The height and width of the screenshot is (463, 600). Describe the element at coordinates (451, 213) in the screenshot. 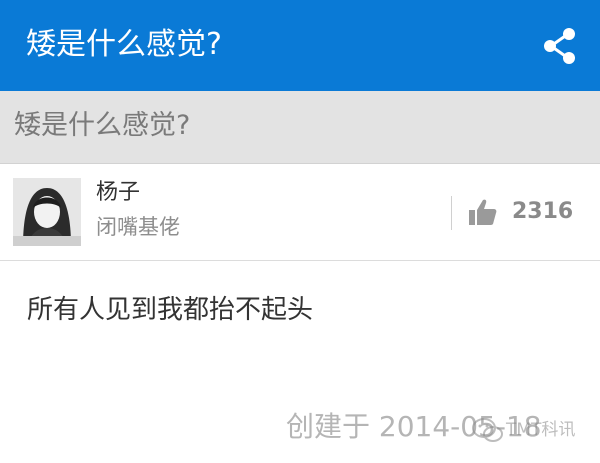

I see `divider` at that location.